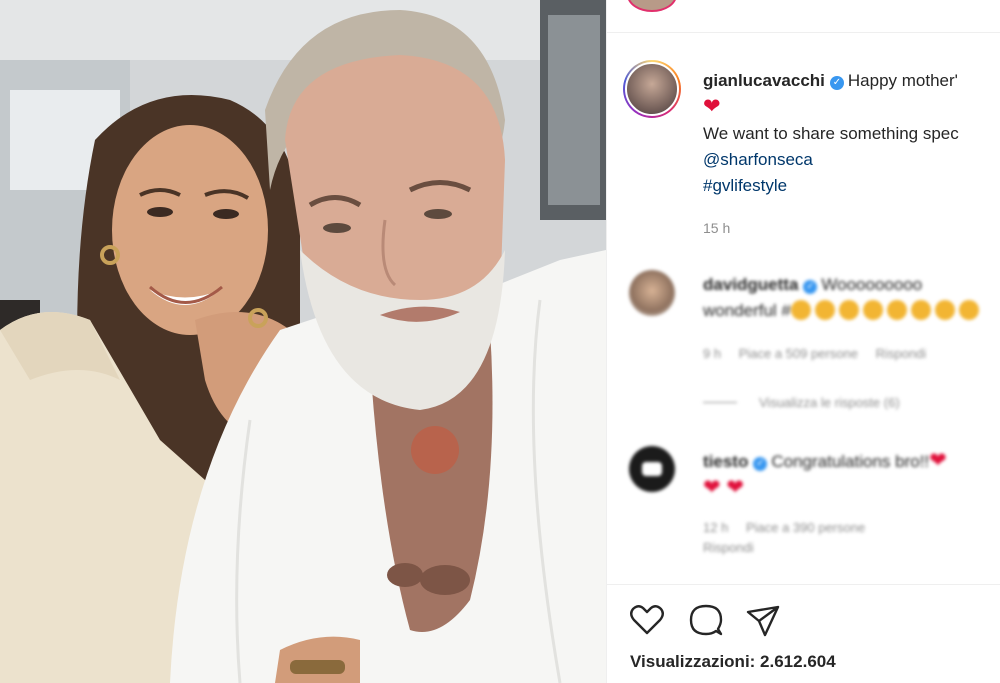 The image size is (1000, 683). I want to click on views-count: Visualizzazioni: 2.612.604, so click(733, 661).